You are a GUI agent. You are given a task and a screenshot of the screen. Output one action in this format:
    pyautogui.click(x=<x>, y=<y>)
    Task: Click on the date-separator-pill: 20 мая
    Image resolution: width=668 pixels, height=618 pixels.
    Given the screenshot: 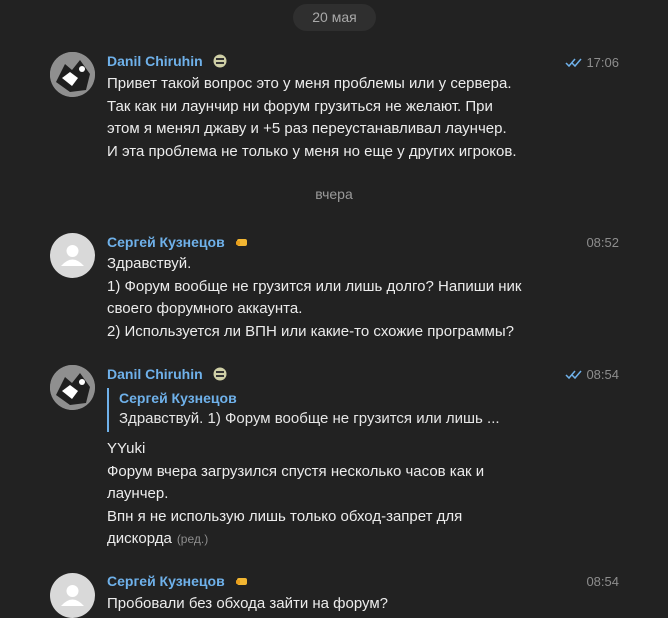 What is the action you would take?
    pyautogui.click(x=334, y=17)
    